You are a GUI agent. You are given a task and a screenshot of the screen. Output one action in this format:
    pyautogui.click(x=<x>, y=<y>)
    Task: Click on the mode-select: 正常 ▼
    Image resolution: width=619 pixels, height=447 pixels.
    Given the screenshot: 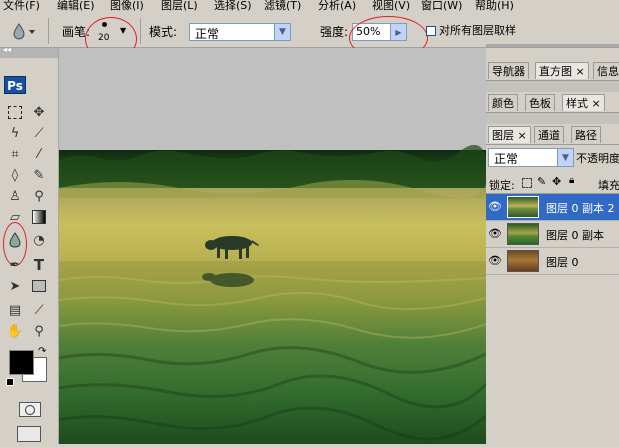 What is the action you would take?
    pyautogui.click(x=240, y=32)
    